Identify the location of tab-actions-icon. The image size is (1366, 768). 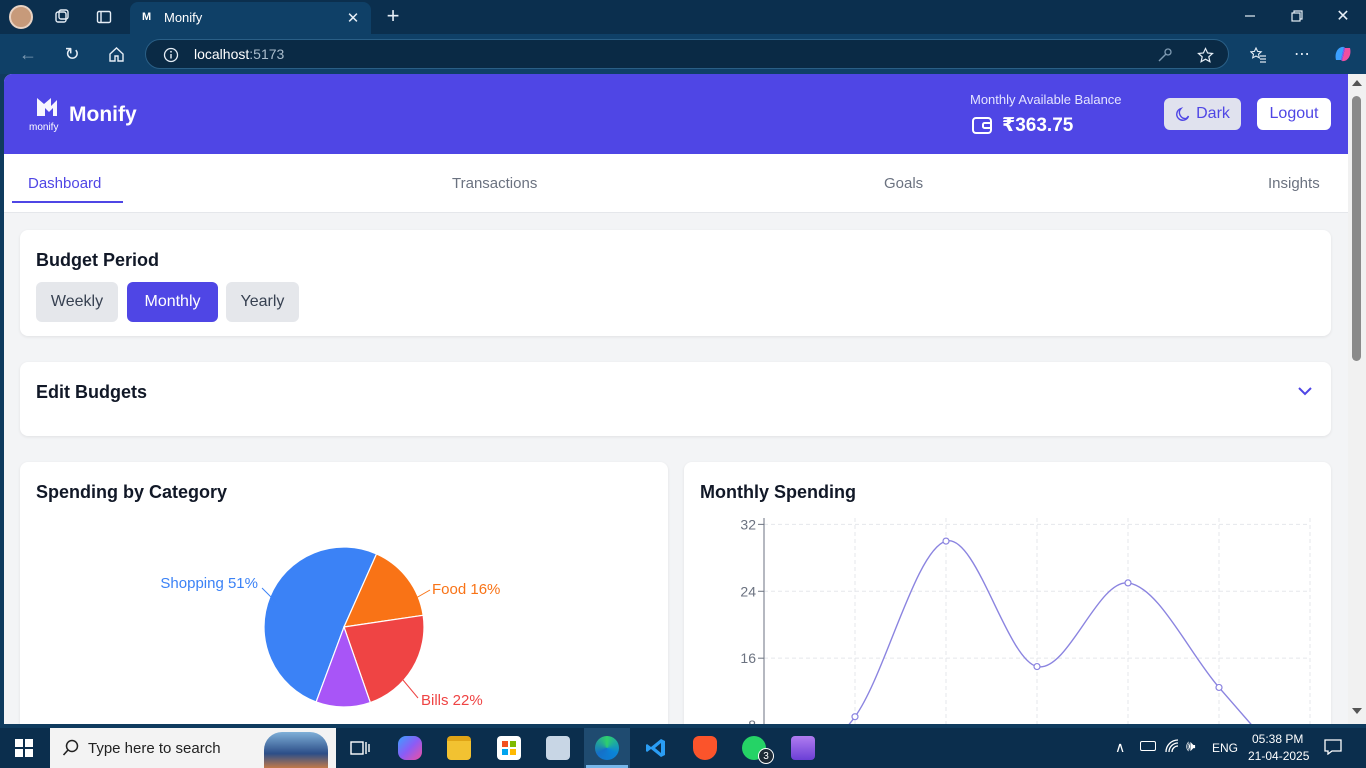
(104, 17).